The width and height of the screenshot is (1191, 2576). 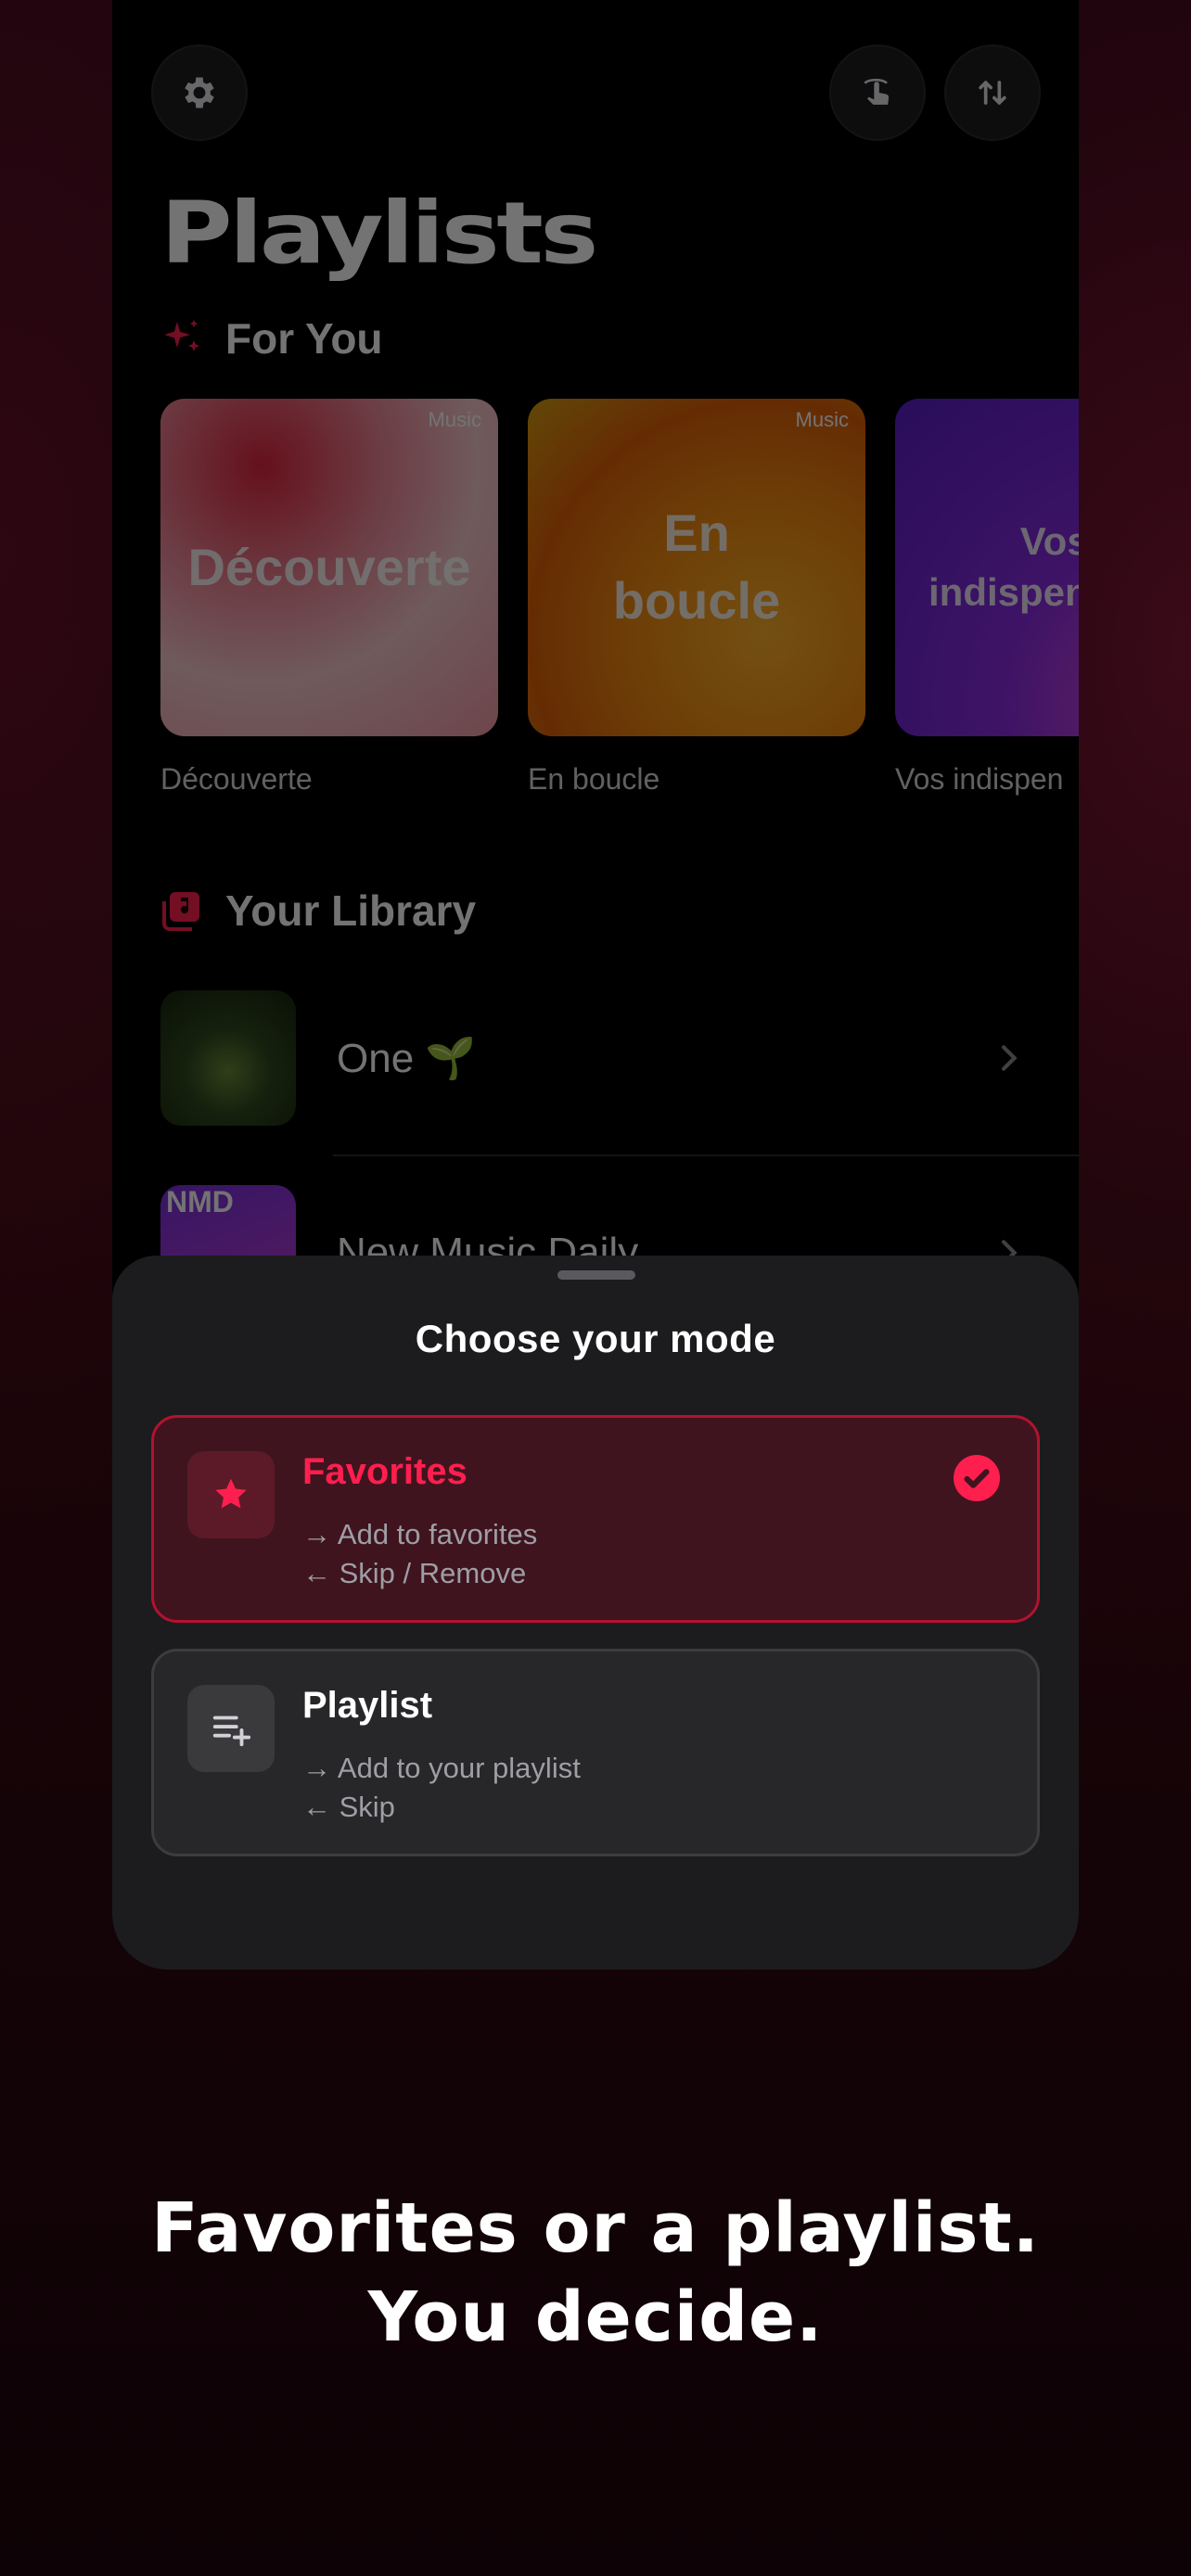 I want to click on playlist-caption: Découverte, so click(x=236, y=779).